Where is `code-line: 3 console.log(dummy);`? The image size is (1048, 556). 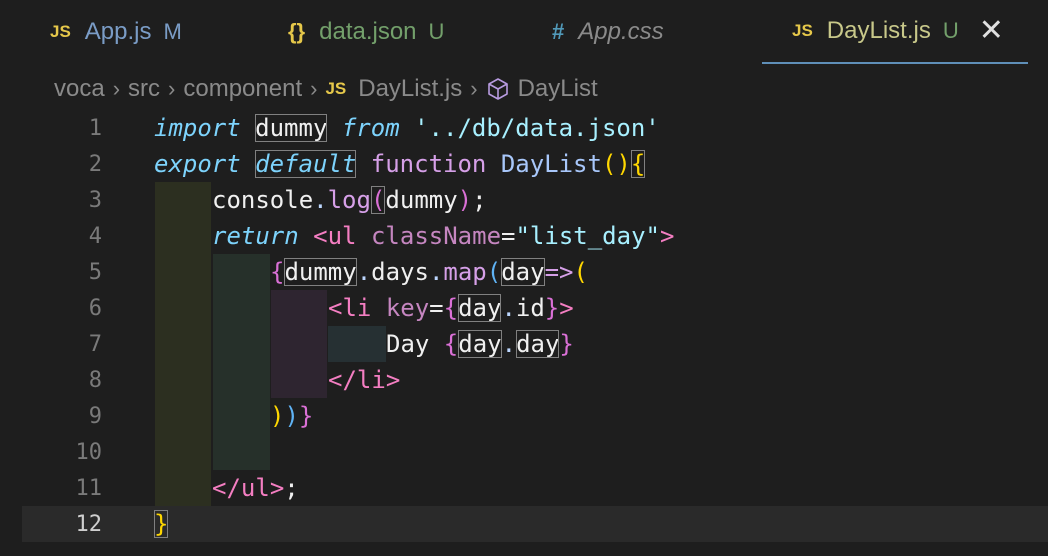 code-line: 3 console.log(dummy); is located at coordinates (535, 200).